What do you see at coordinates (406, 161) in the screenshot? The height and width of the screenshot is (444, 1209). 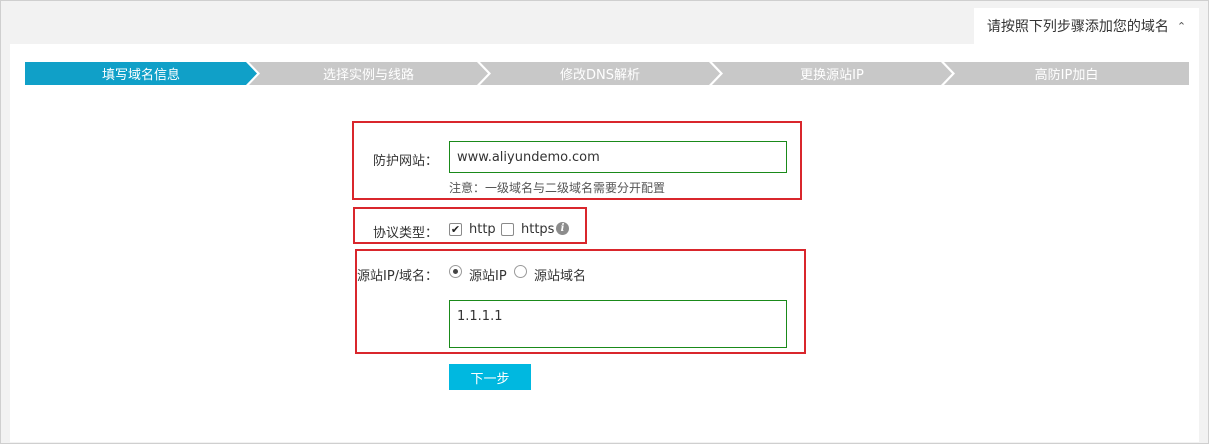 I see `site-label: 防护网站：` at bounding box center [406, 161].